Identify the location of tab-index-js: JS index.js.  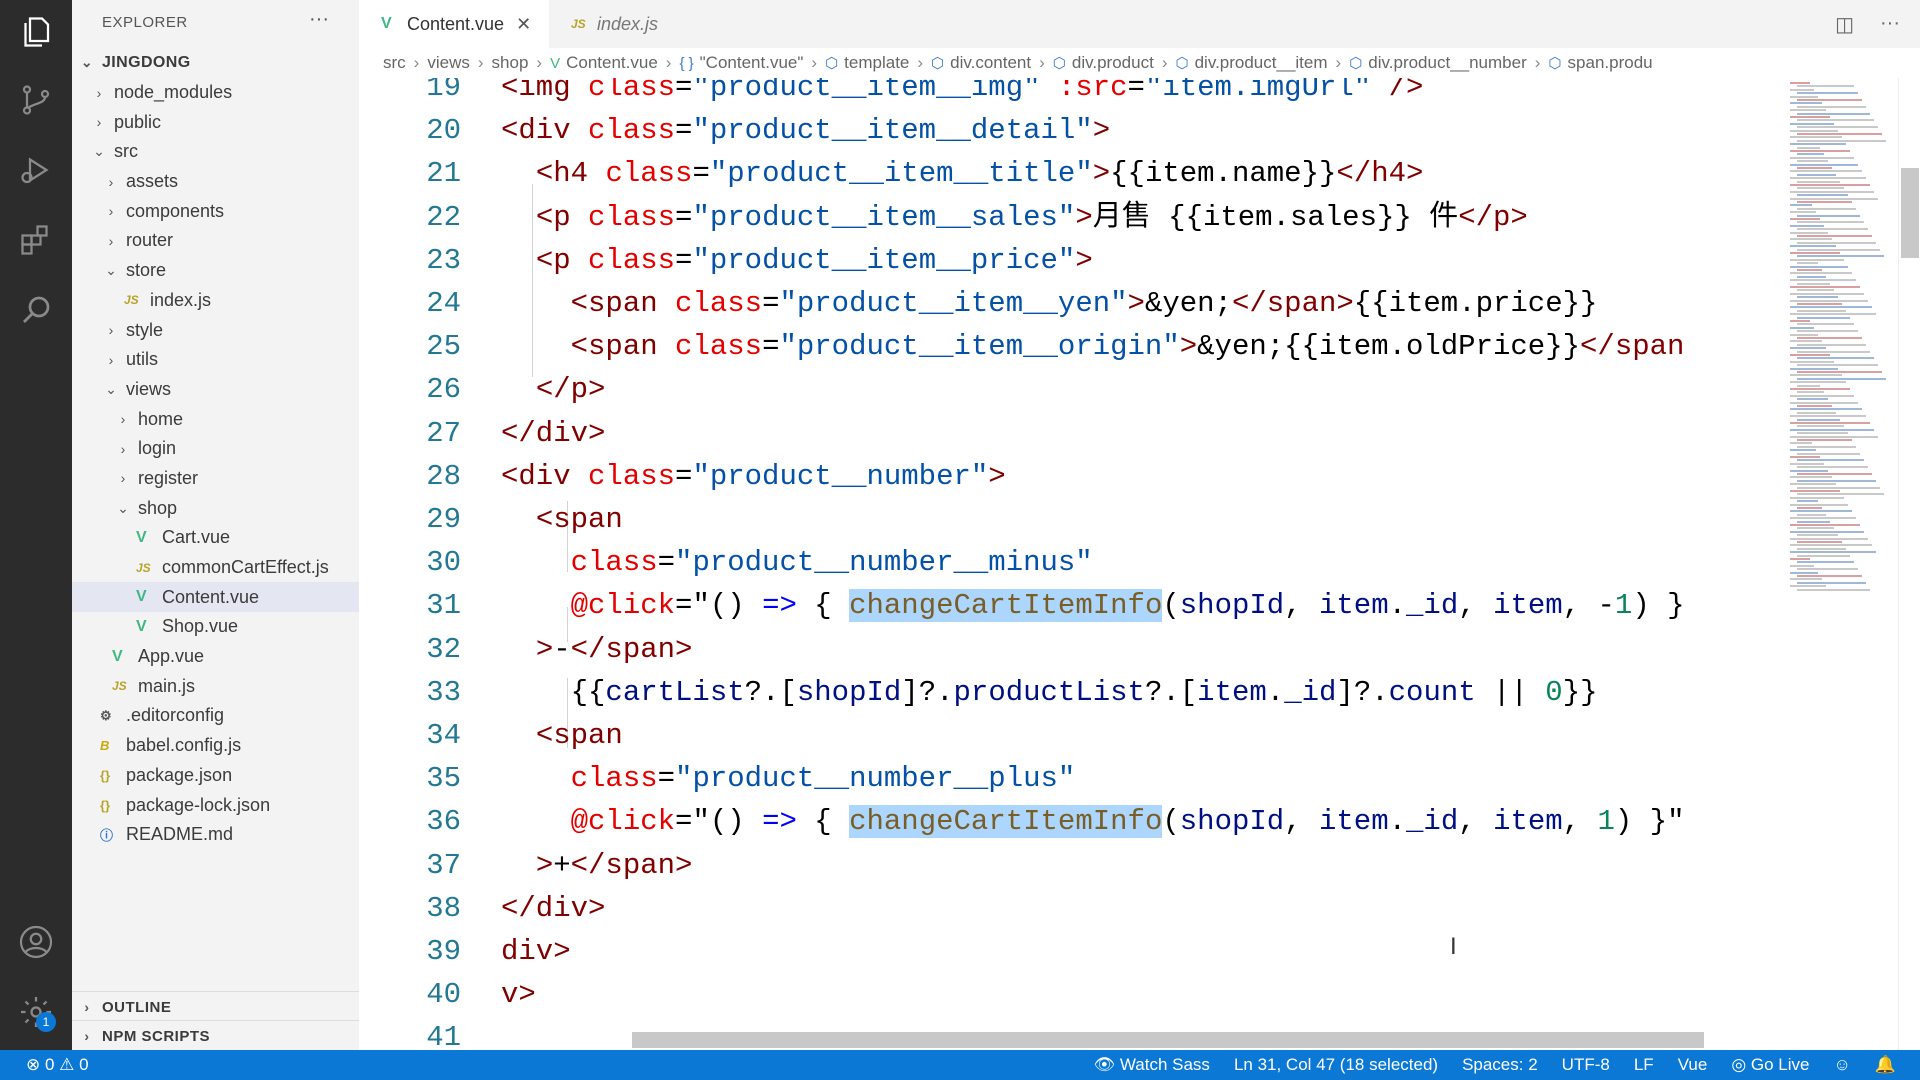
(639, 24).